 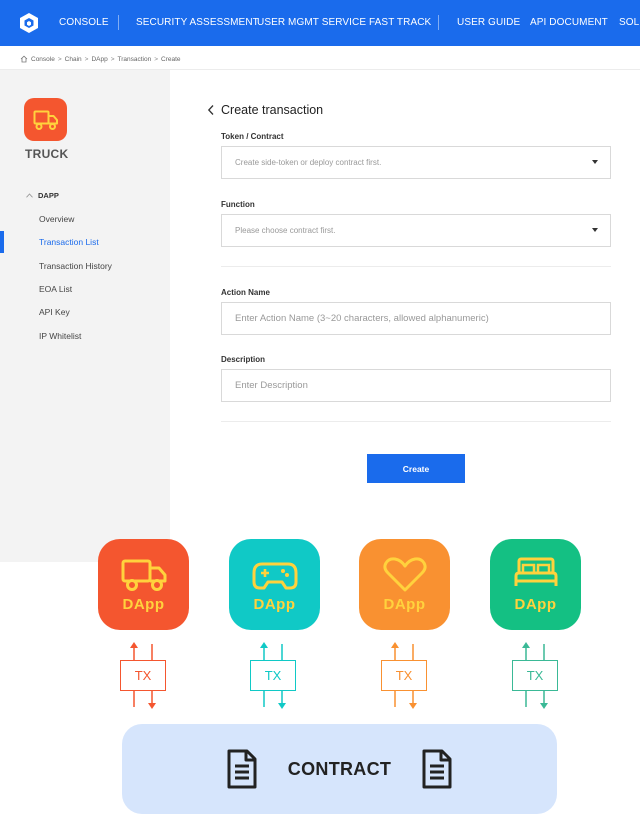 I want to click on app-avatar, so click(x=45, y=119).